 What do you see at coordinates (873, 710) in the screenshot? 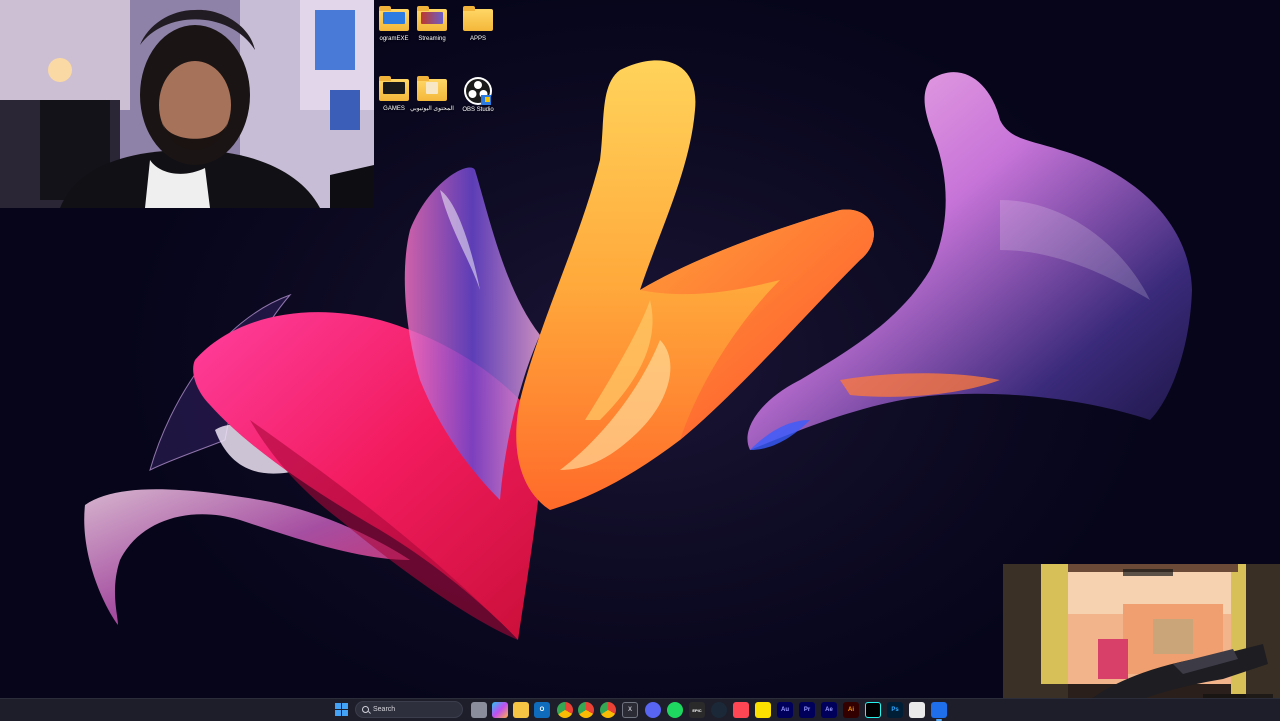
I see `tiktok-icon` at bounding box center [873, 710].